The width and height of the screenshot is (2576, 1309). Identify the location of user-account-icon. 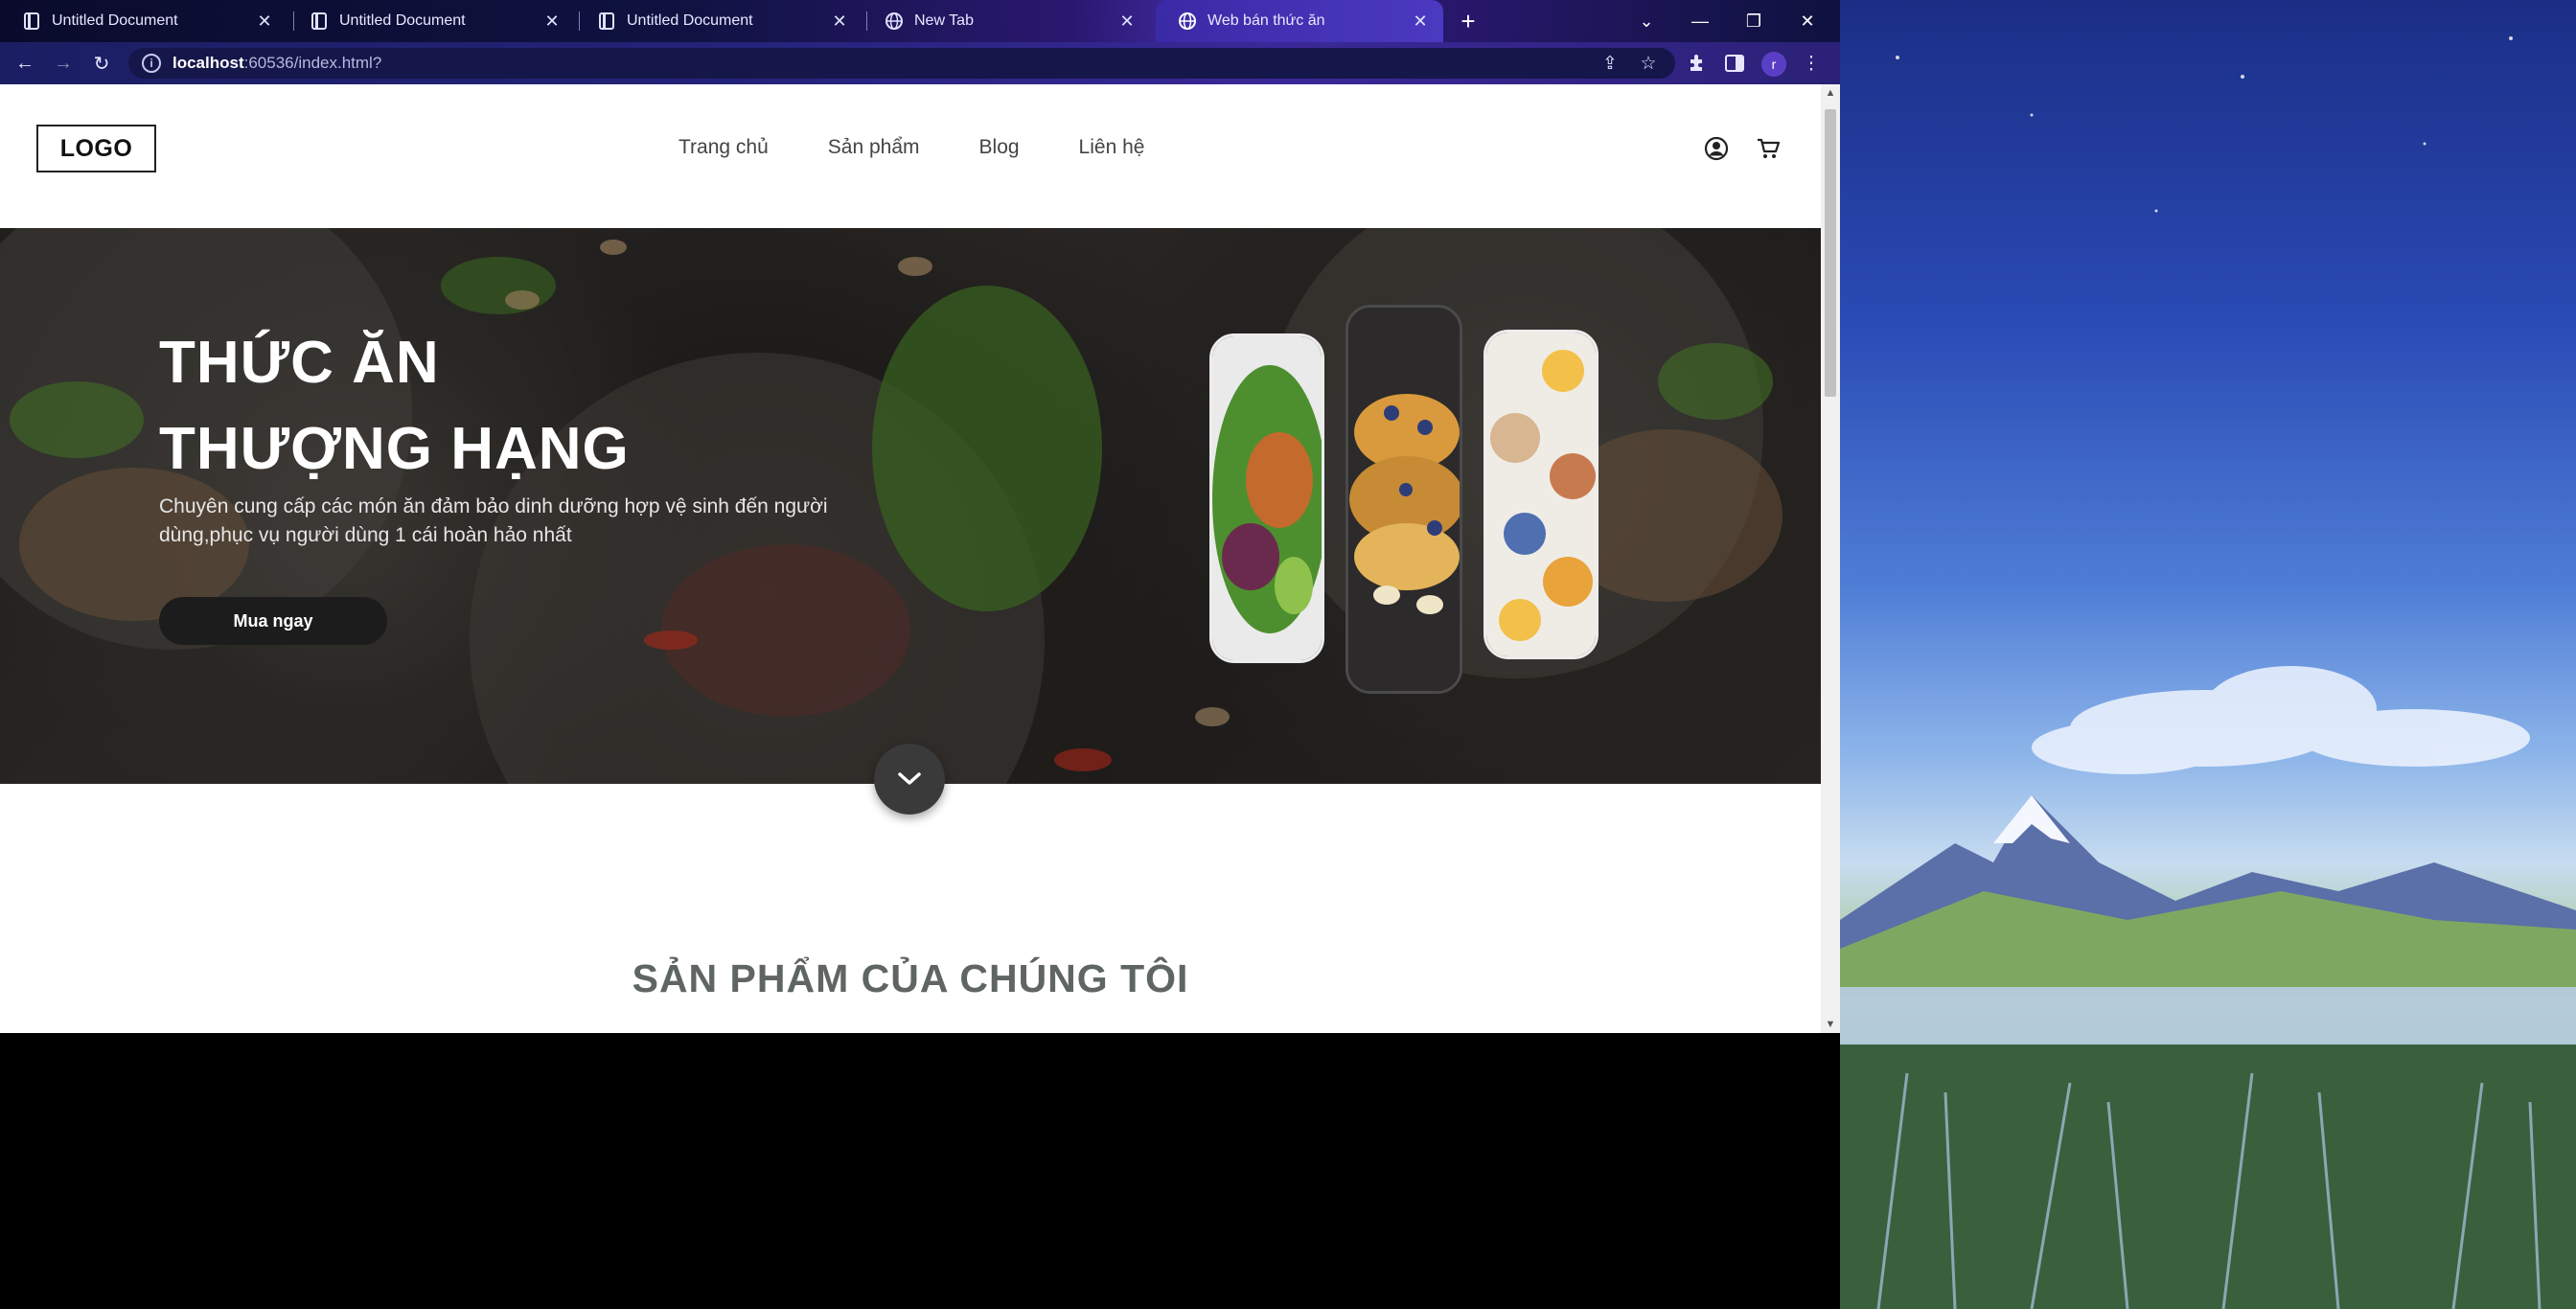
(1716, 149).